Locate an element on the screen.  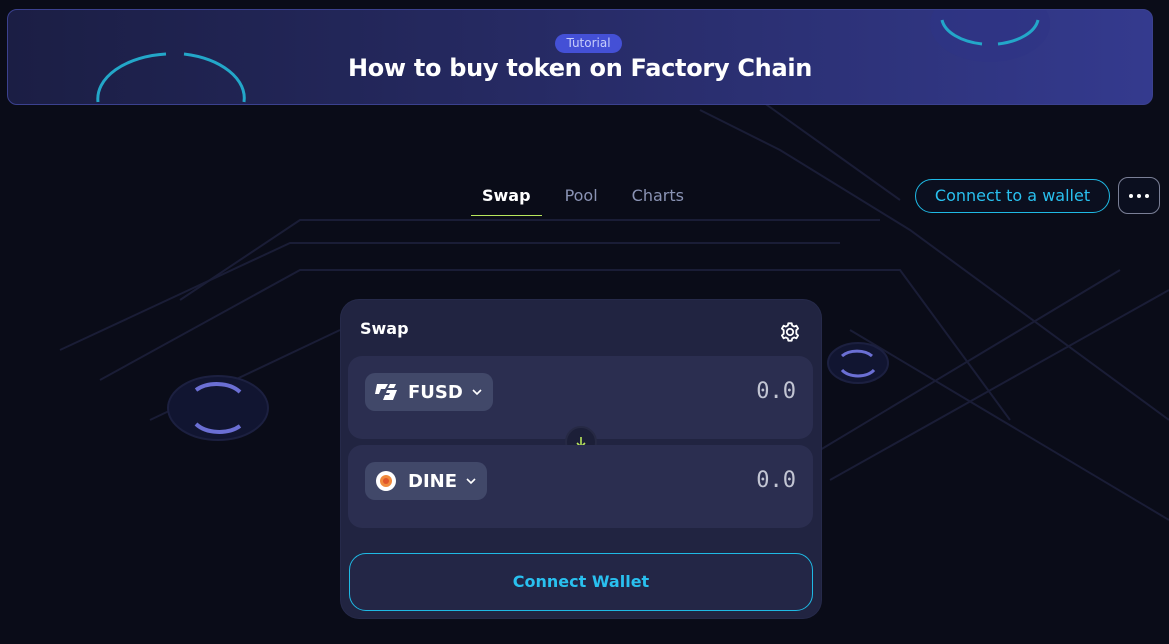
gear-icon is located at coordinates (790, 332).